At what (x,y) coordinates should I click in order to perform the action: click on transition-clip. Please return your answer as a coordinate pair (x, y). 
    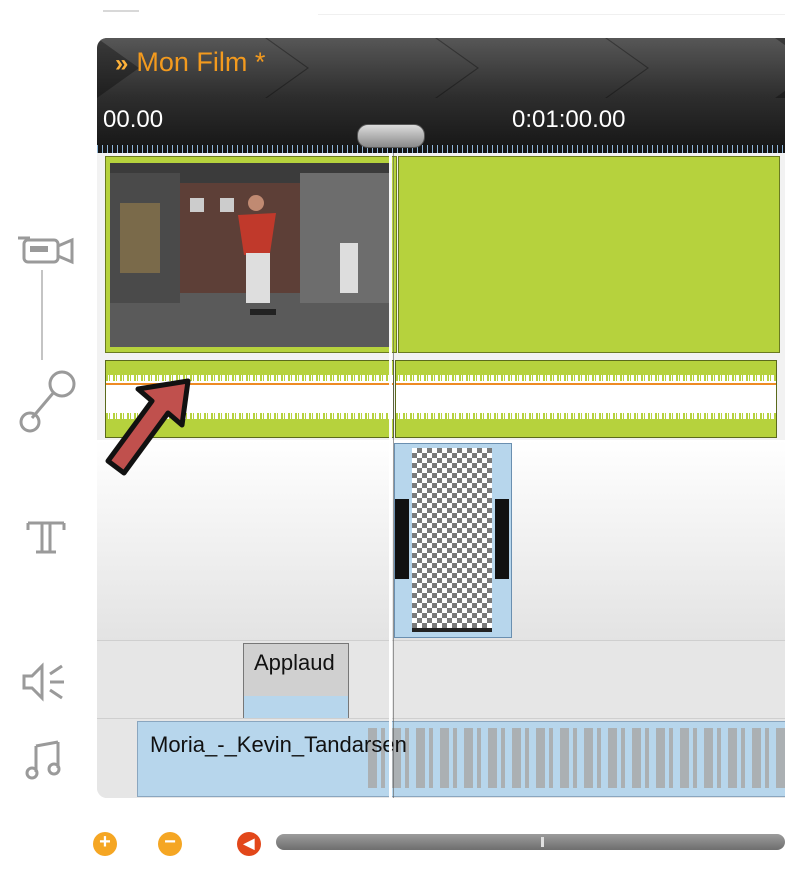
    Looking at the image, I should click on (453, 540).